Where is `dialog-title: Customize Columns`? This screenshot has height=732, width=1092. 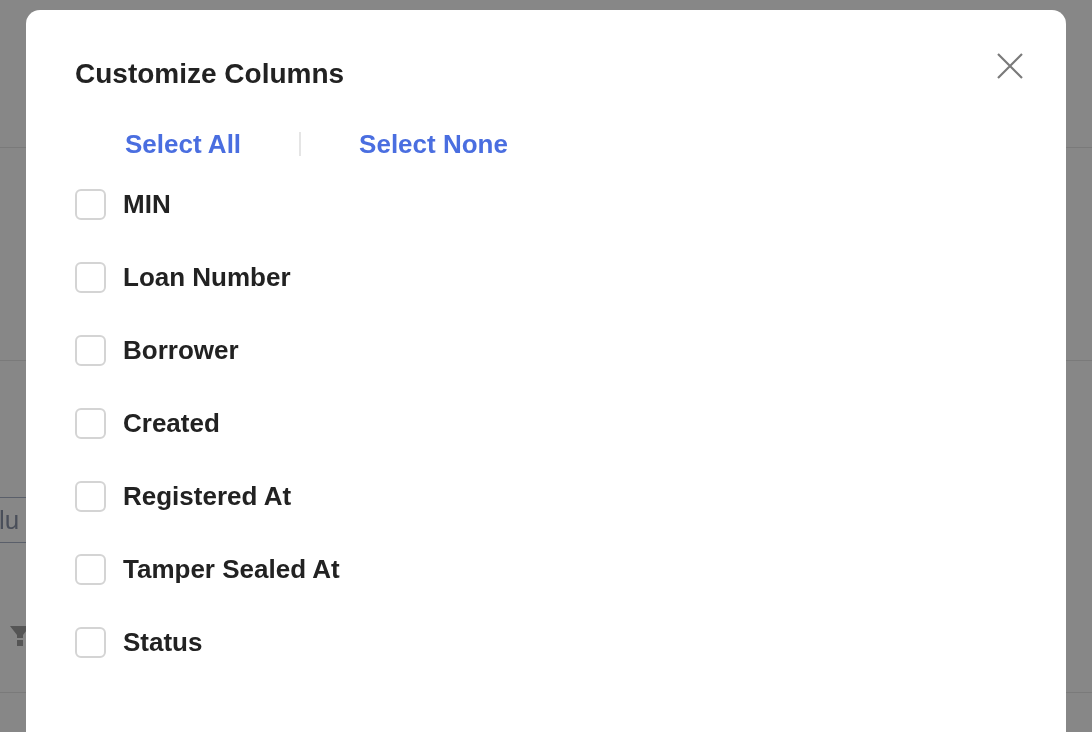 dialog-title: Customize Columns is located at coordinates (210, 74).